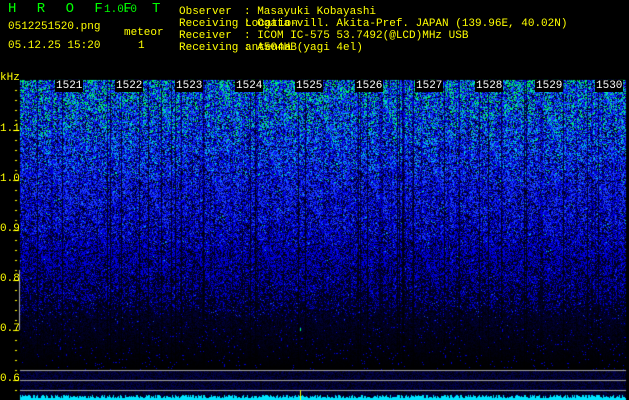 This screenshot has height=400, width=629. What do you see at coordinates (489, 86) in the screenshot?
I see `time-tick-label: 1528` at bounding box center [489, 86].